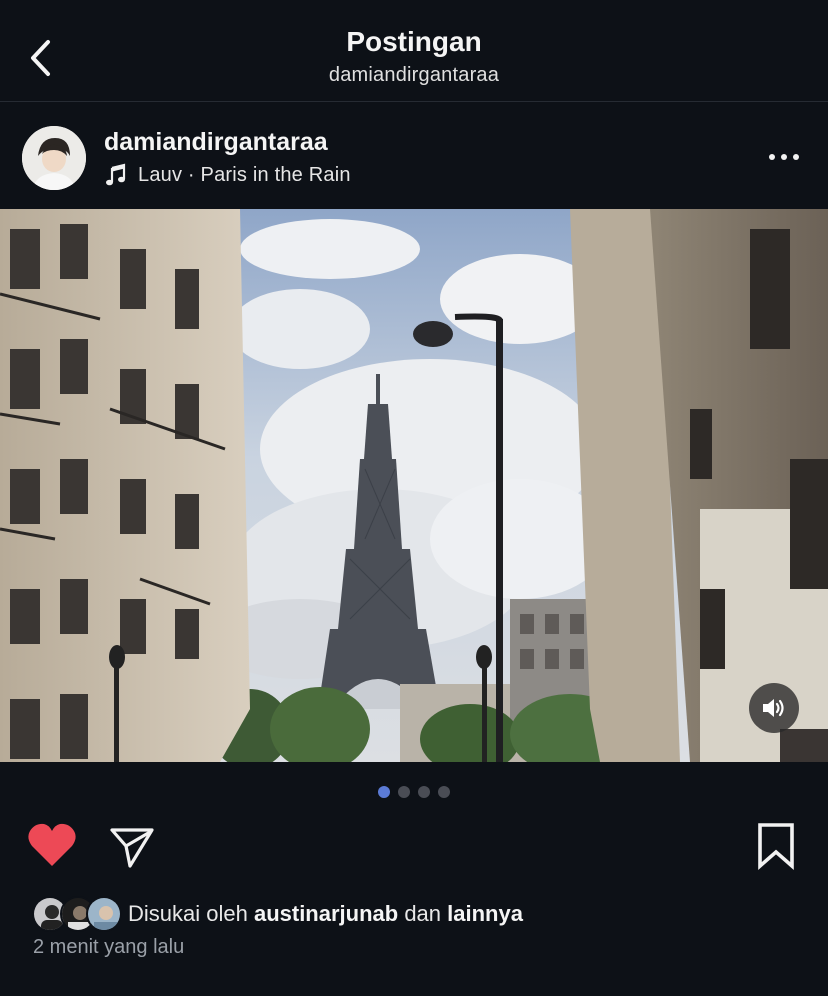 The height and width of the screenshot is (996, 828). I want to click on liker-username-link: austinarjunab, so click(326, 913).